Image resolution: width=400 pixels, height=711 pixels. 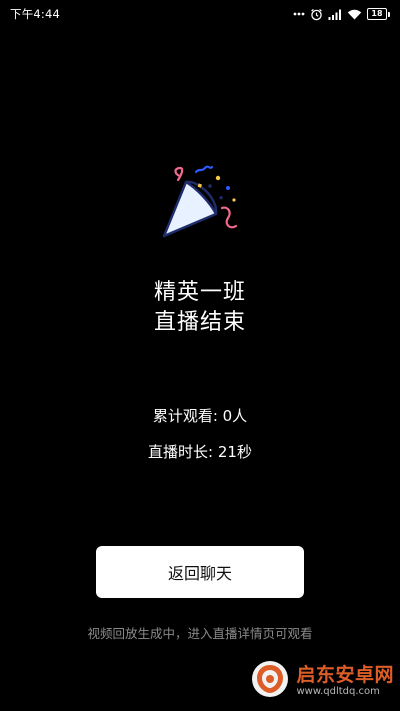 What do you see at coordinates (354, 14) in the screenshot?
I see `wifi-icon` at bounding box center [354, 14].